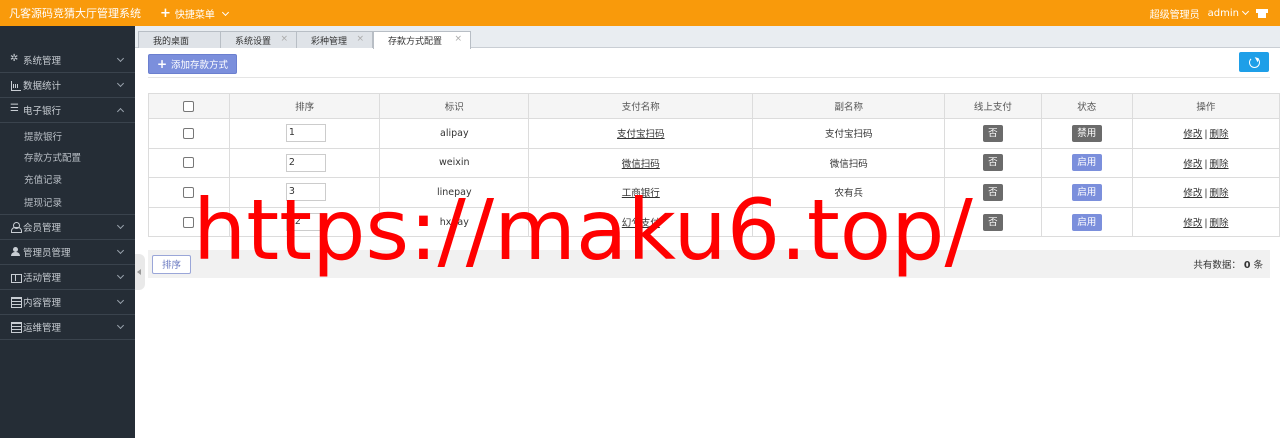 This screenshot has width=1280, height=438. What do you see at coordinates (42, 278) in the screenshot?
I see `sidebar-item-label: 活动管理` at bounding box center [42, 278].